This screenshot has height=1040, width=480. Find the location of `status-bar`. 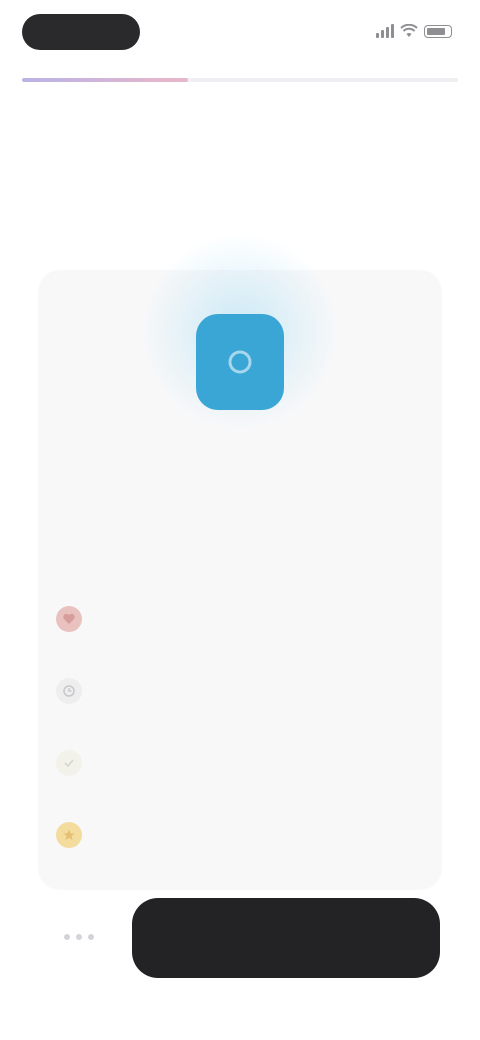

status-bar is located at coordinates (240, 32).